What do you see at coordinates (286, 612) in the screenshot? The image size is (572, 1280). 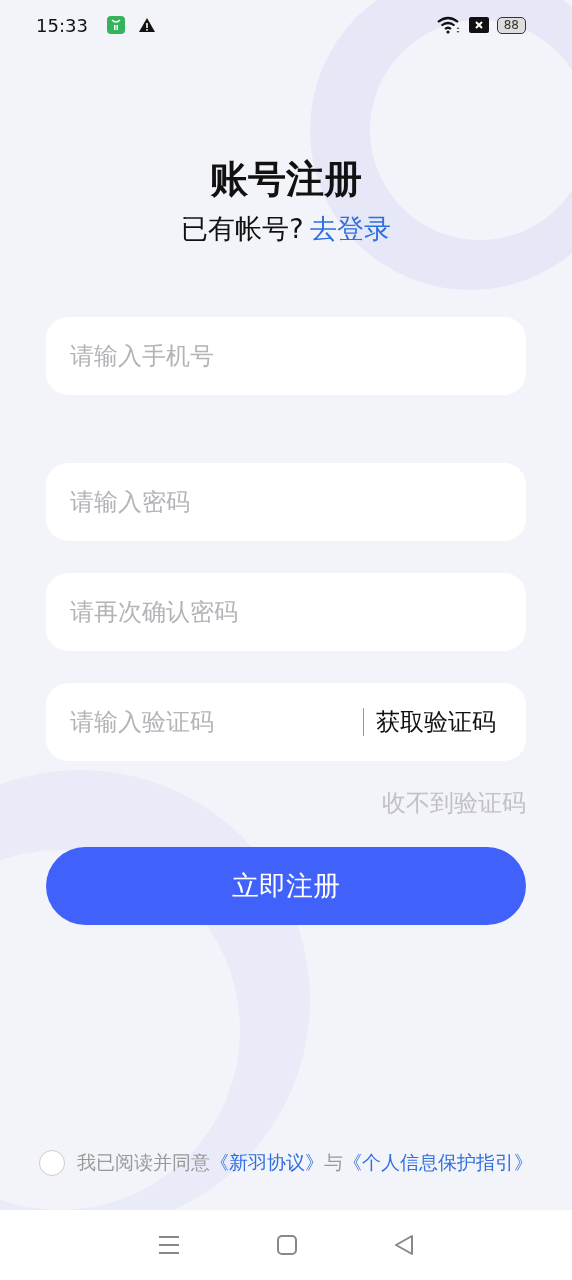 I see `input-field: 请再次确认密码` at bounding box center [286, 612].